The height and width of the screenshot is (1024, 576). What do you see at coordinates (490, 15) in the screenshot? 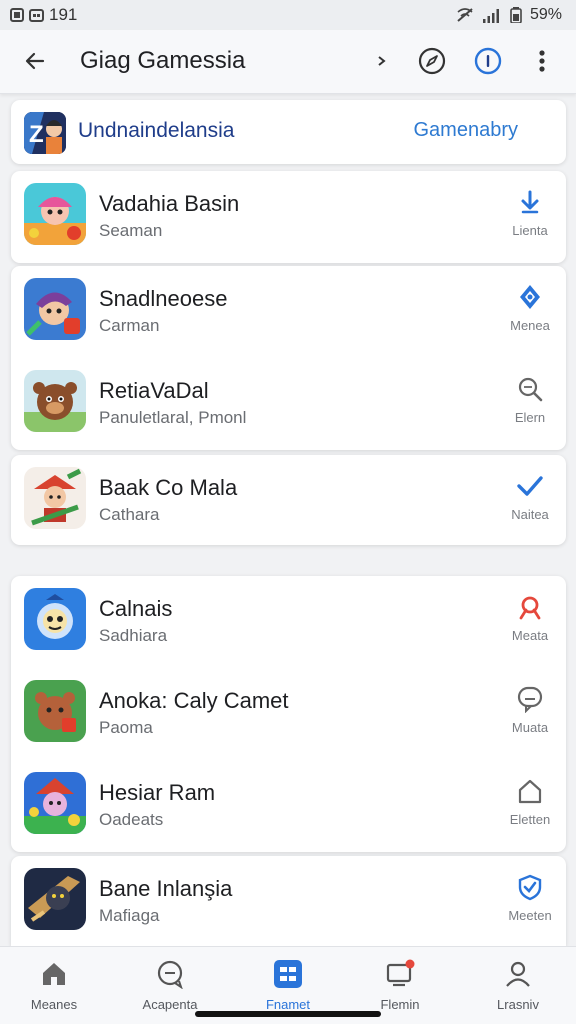
I see `signal-icon` at bounding box center [490, 15].